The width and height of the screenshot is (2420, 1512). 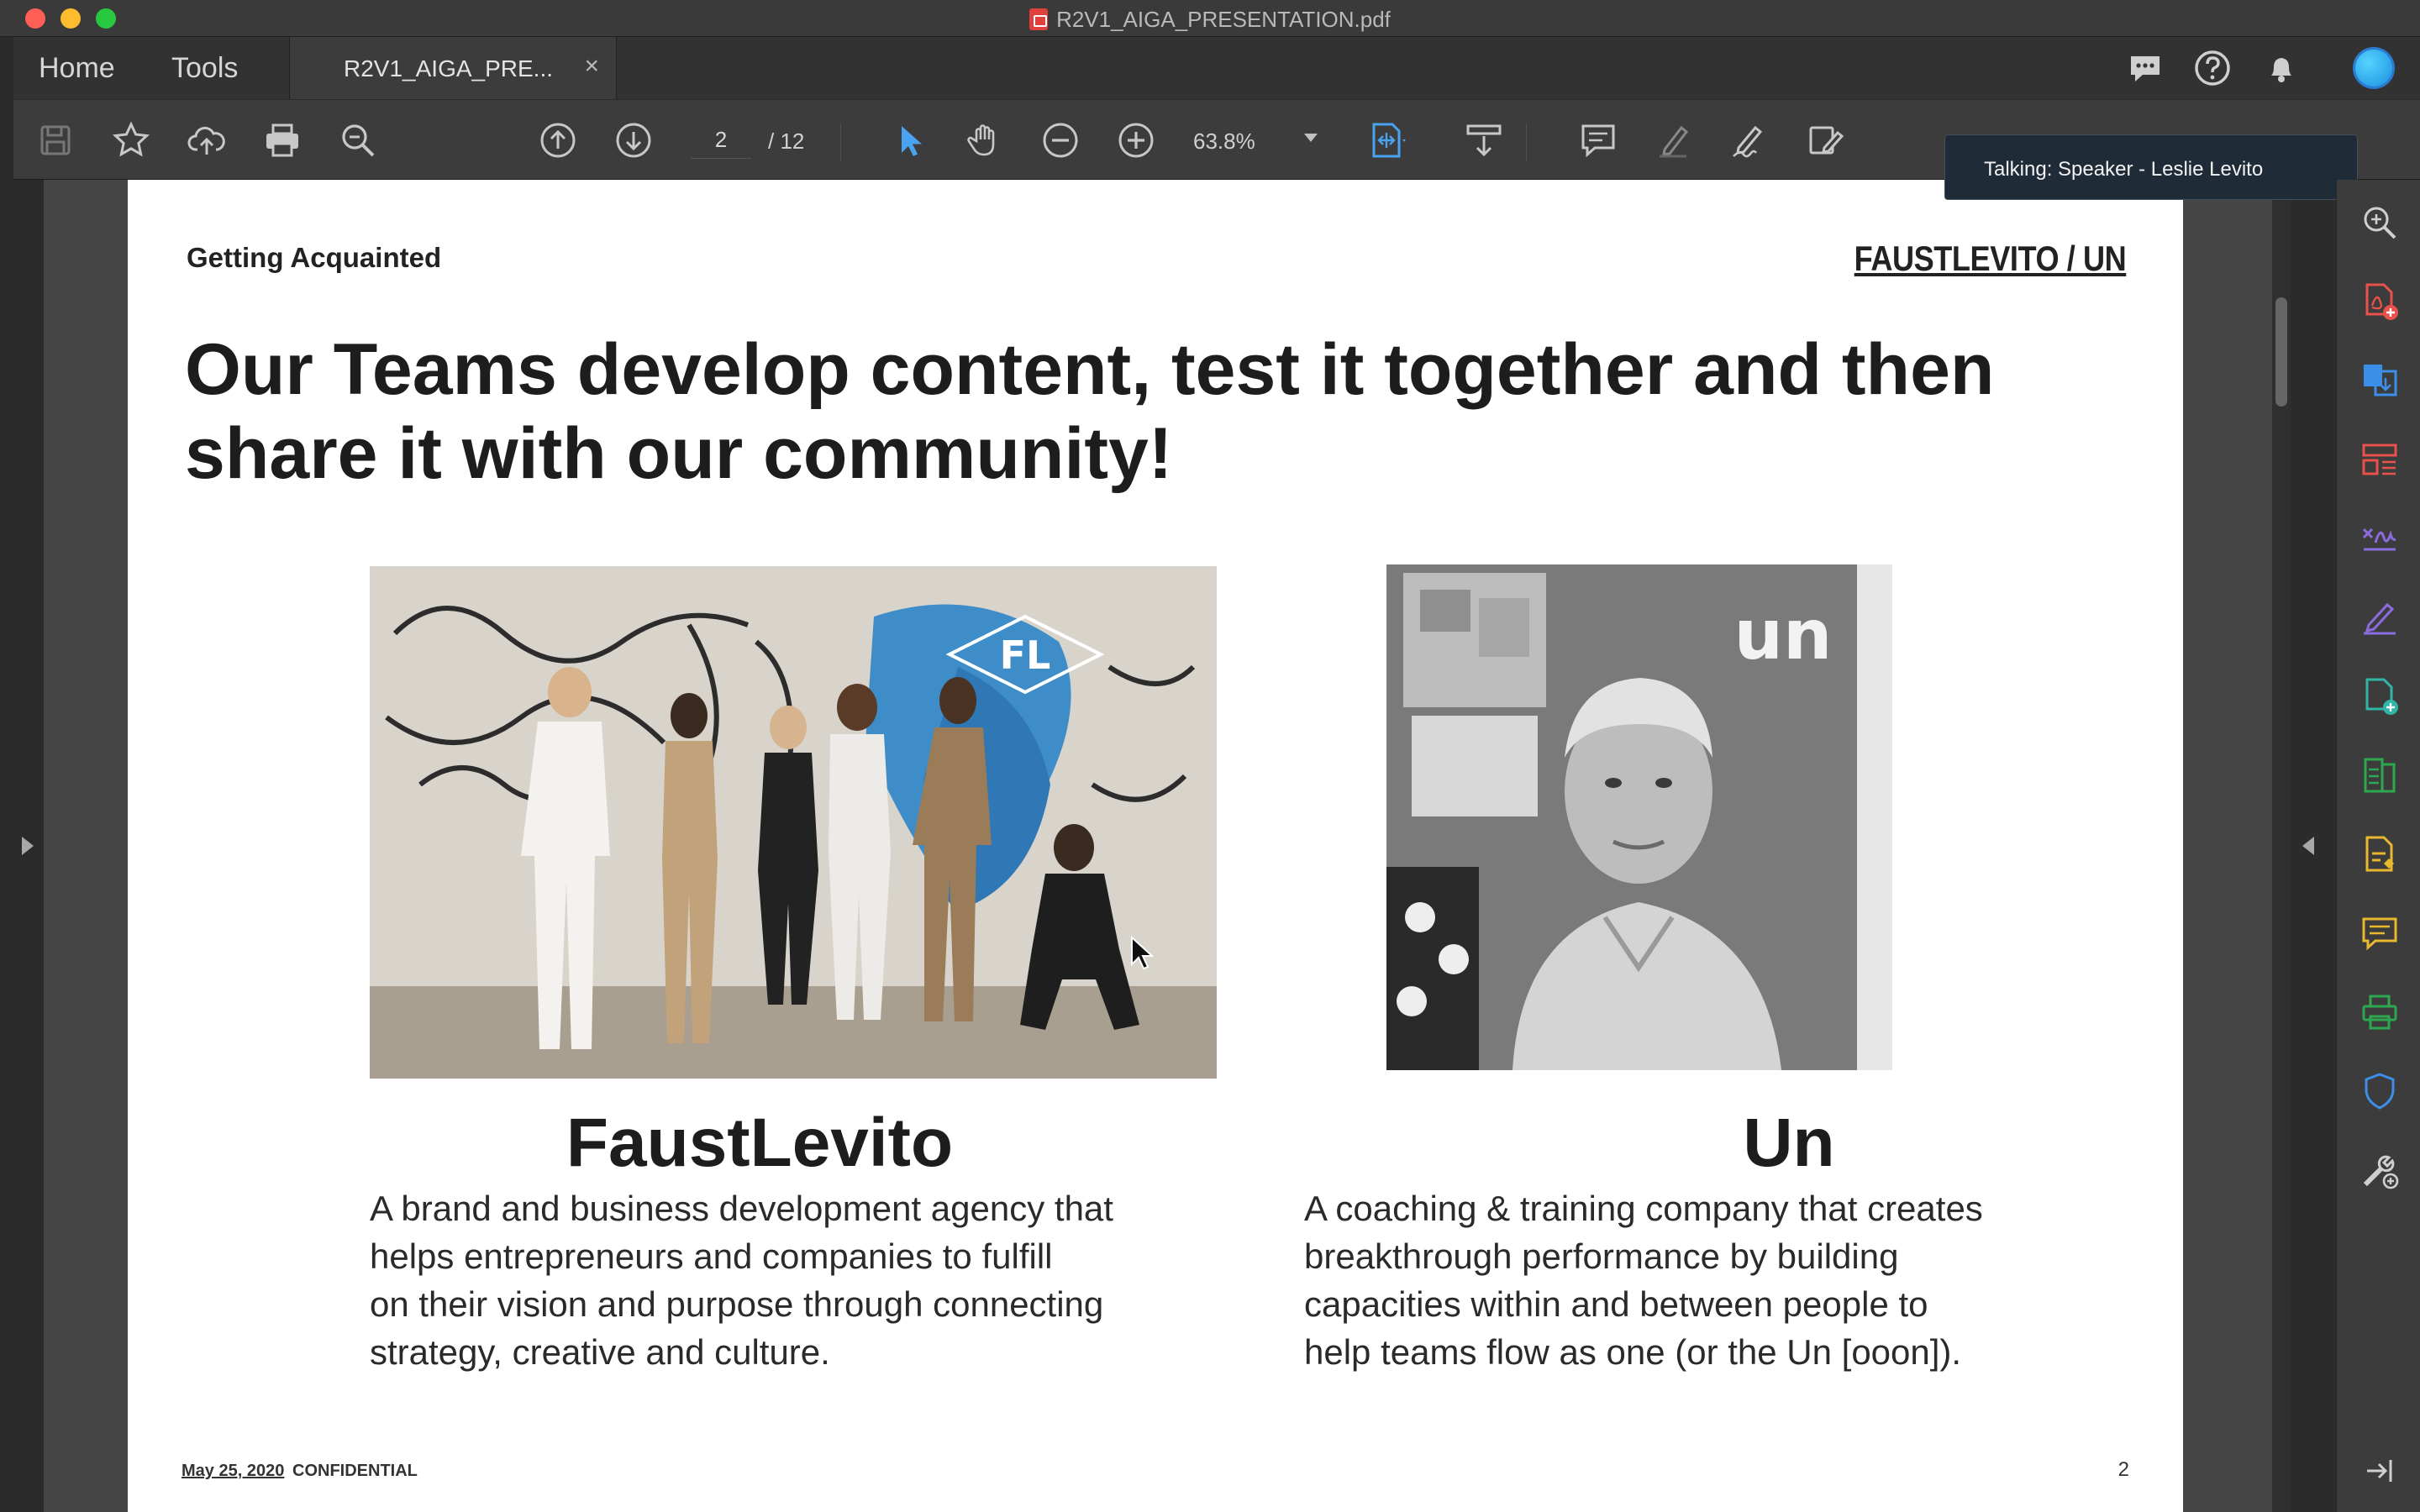 I want to click on description-line: breakthrough performance by building, so click(x=1601, y=1256).